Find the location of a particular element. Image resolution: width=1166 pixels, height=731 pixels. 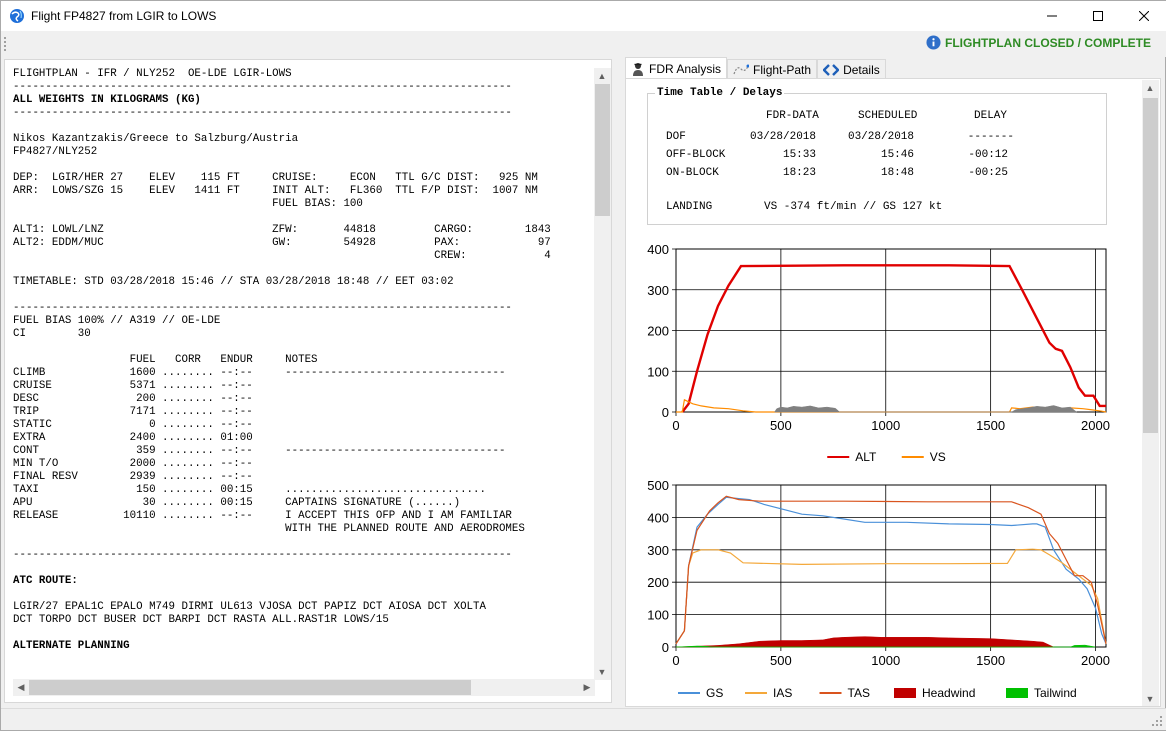

maximize-icon is located at coordinates (1098, 16).